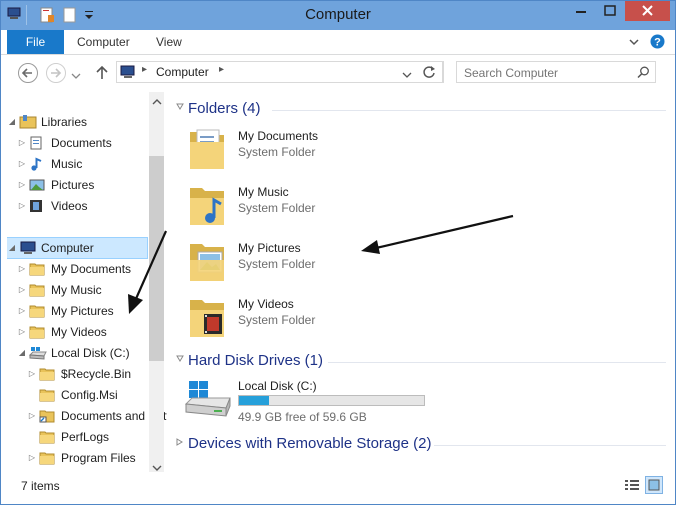 The height and width of the screenshot is (505, 676). Describe the element at coordinates (64, 122) in the screenshot. I see `nav-item-label: Libraries` at that location.